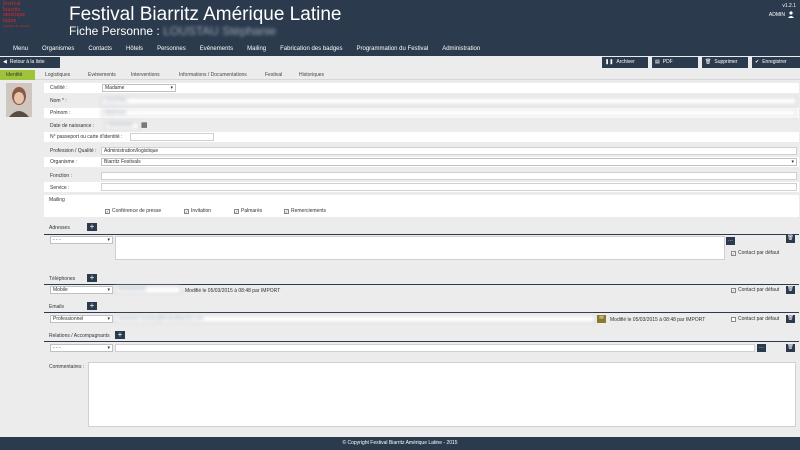 The width and height of the screenshot is (800, 450). What do you see at coordinates (667, 62) in the screenshot?
I see `pdf-label: PDF` at bounding box center [667, 62].